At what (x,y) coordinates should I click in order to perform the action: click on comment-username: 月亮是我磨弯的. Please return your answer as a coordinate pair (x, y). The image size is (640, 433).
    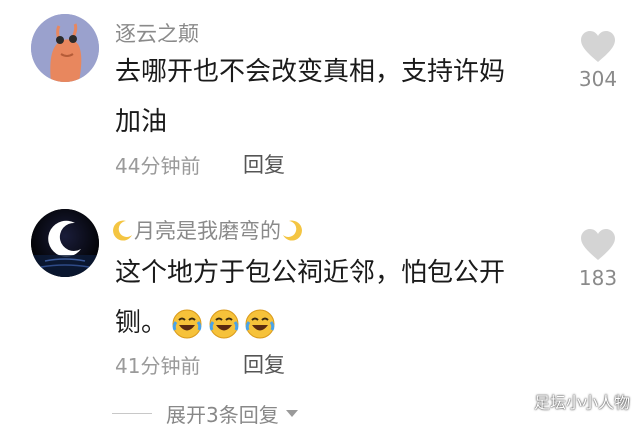
    Looking at the image, I should click on (207, 230).